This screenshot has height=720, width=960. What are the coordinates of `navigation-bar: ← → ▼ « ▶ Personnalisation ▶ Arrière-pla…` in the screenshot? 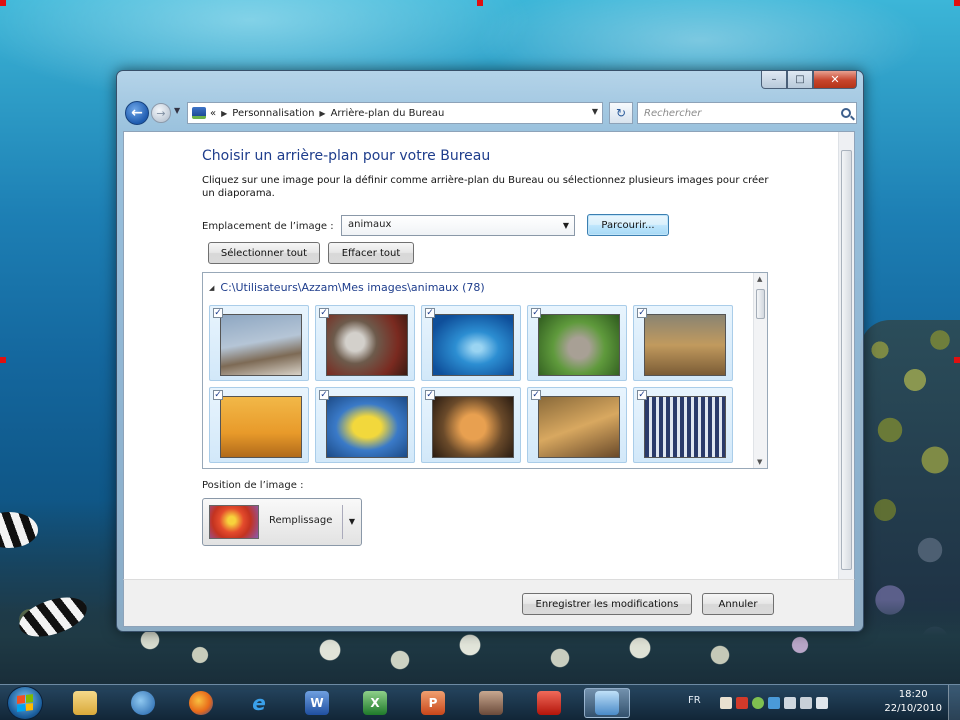 It's located at (490, 114).